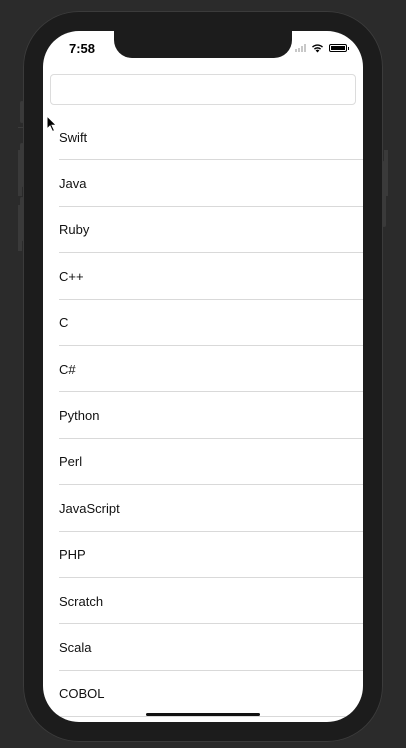  What do you see at coordinates (384, 194) in the screenshot?
I see `power-button` at bounding box center [384, 194].